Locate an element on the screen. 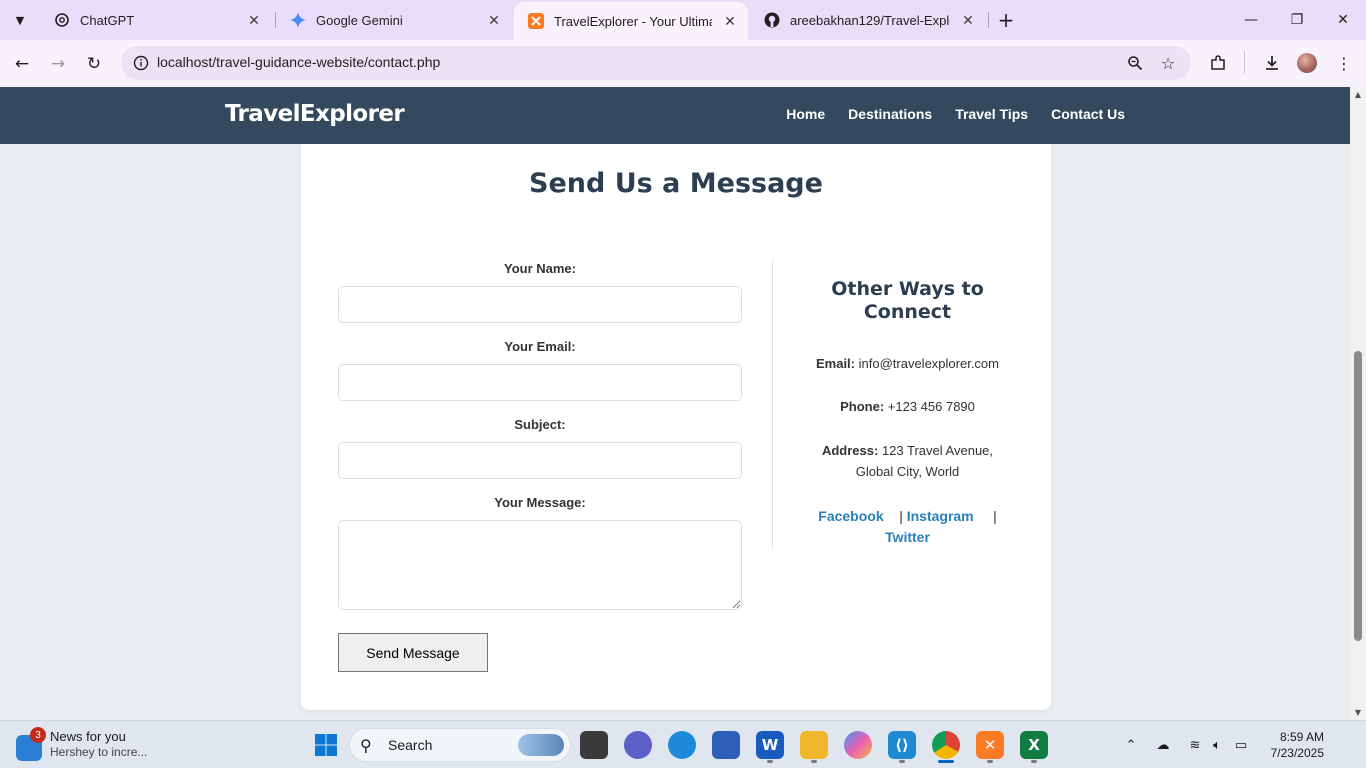 This screenshot has width=1366, height=768. tab-title: areebakhan129/Travel-Explorer is located at coordinates (870, 20).